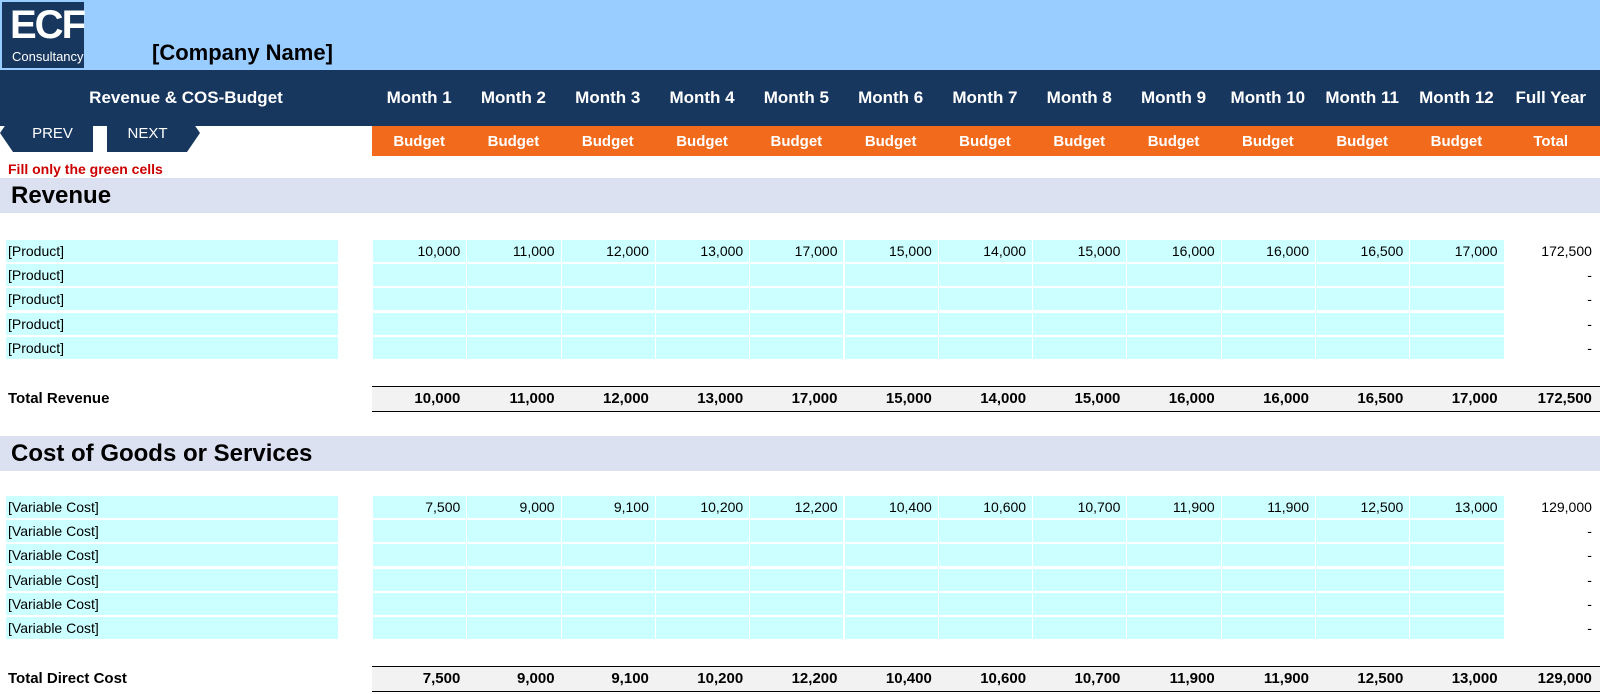  What do you see at coordinates (1268, 251) in the screenshot?
I see `revenue-input-cell: 16,000` at bounding box center [1268, 251].